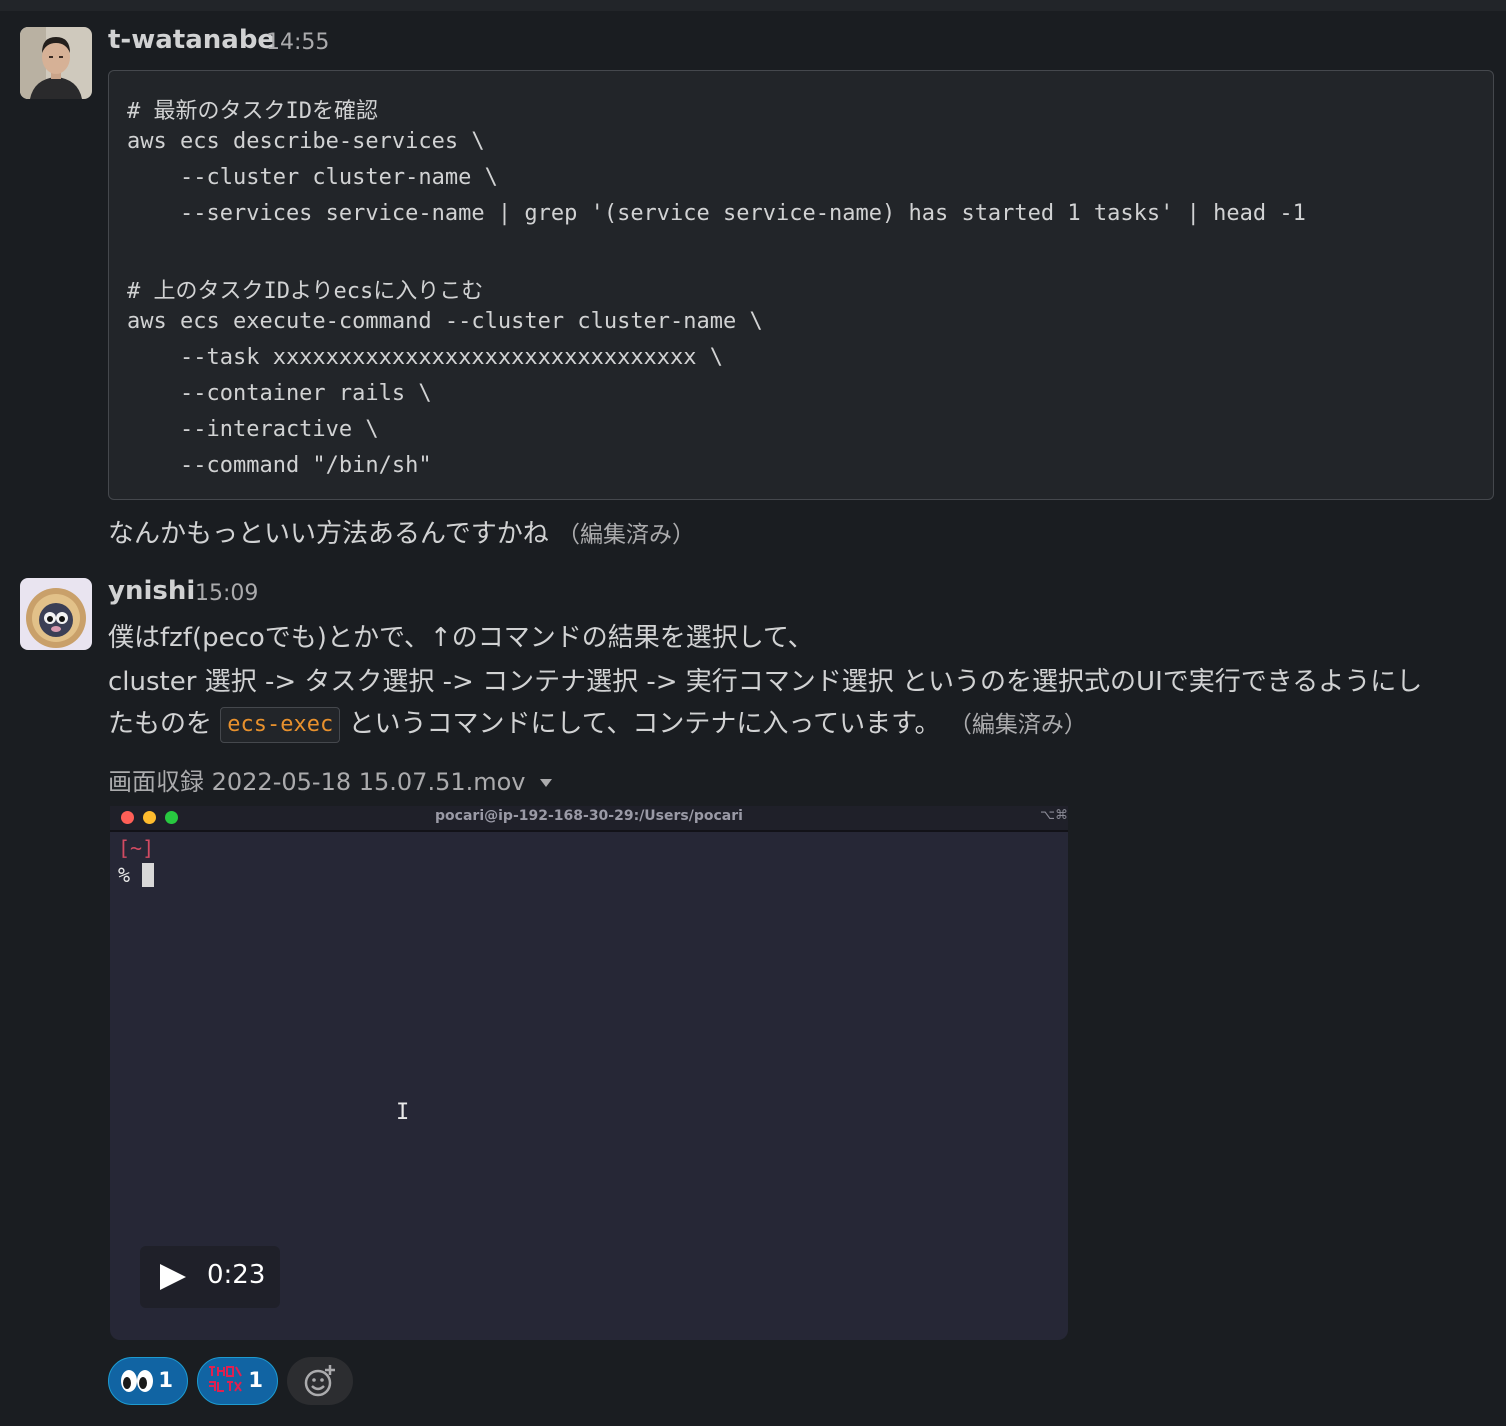 Image resolution: width=1506 pixels, height=1426 pixels. What do you see at coordinates (1054, 815) in the screenshot?
I see `terminal-key-hint: ⌥⌘` at bounding box center [1054, 815].